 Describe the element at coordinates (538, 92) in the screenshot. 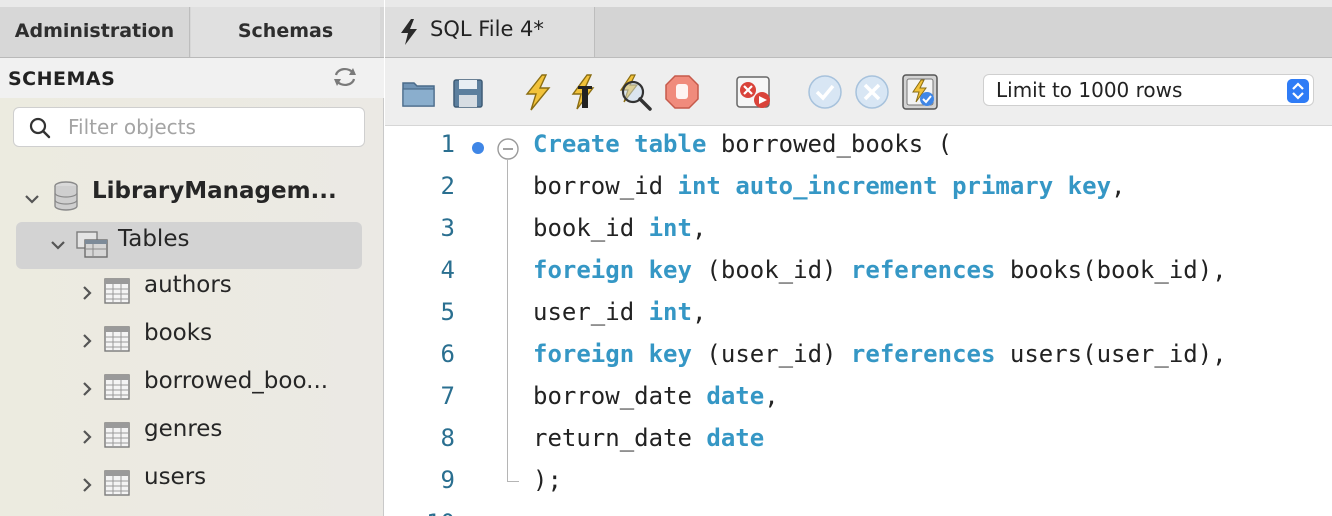

I see `execute-icon` at that location.